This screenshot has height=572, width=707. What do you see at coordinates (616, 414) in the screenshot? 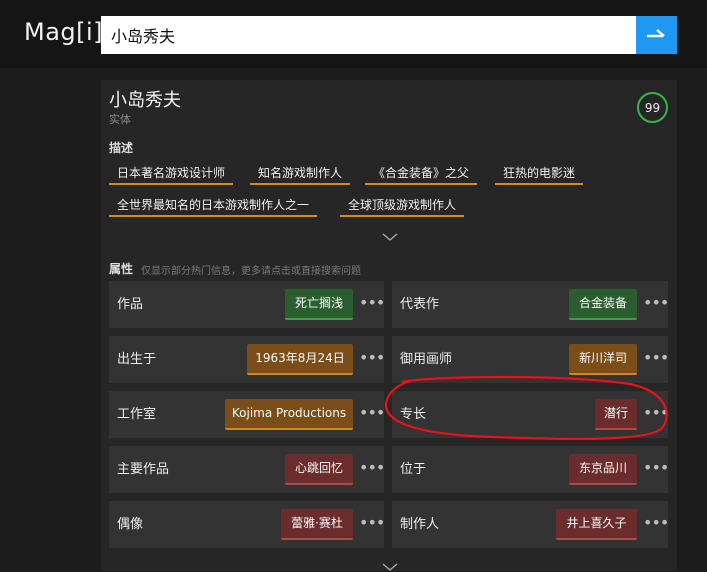
I see `attribute-value: 潜行` at bounding box center [616, 414].